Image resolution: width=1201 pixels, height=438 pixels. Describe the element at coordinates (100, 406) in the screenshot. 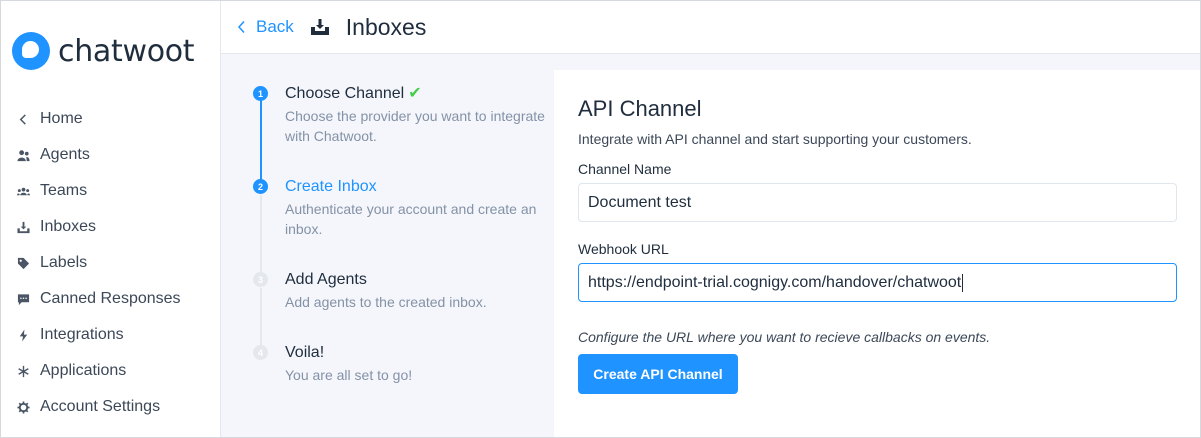

I see `sidebar-item-label: Account Settings` at that location.